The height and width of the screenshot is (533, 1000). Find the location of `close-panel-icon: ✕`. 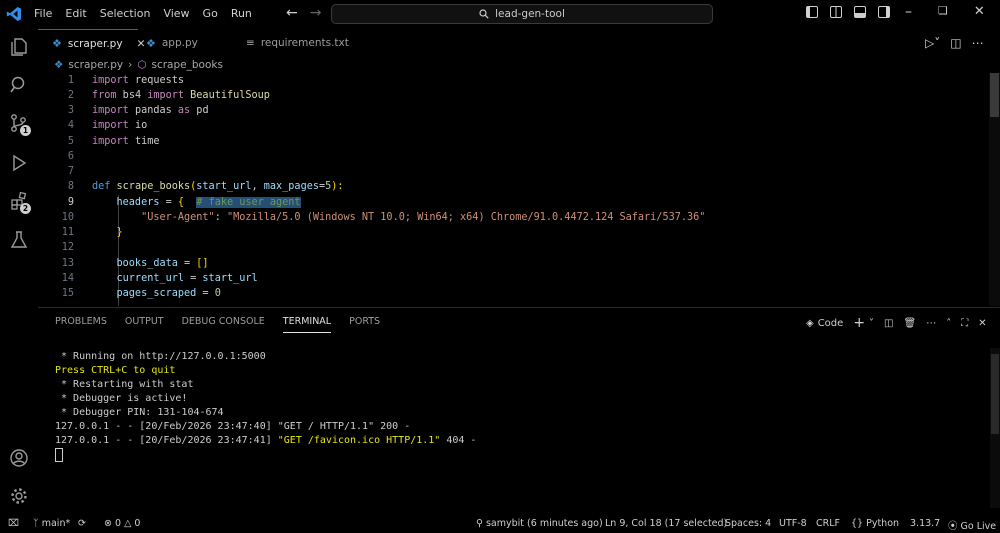

close-panel-icon: ✕ is located at coordinates (982, 323).